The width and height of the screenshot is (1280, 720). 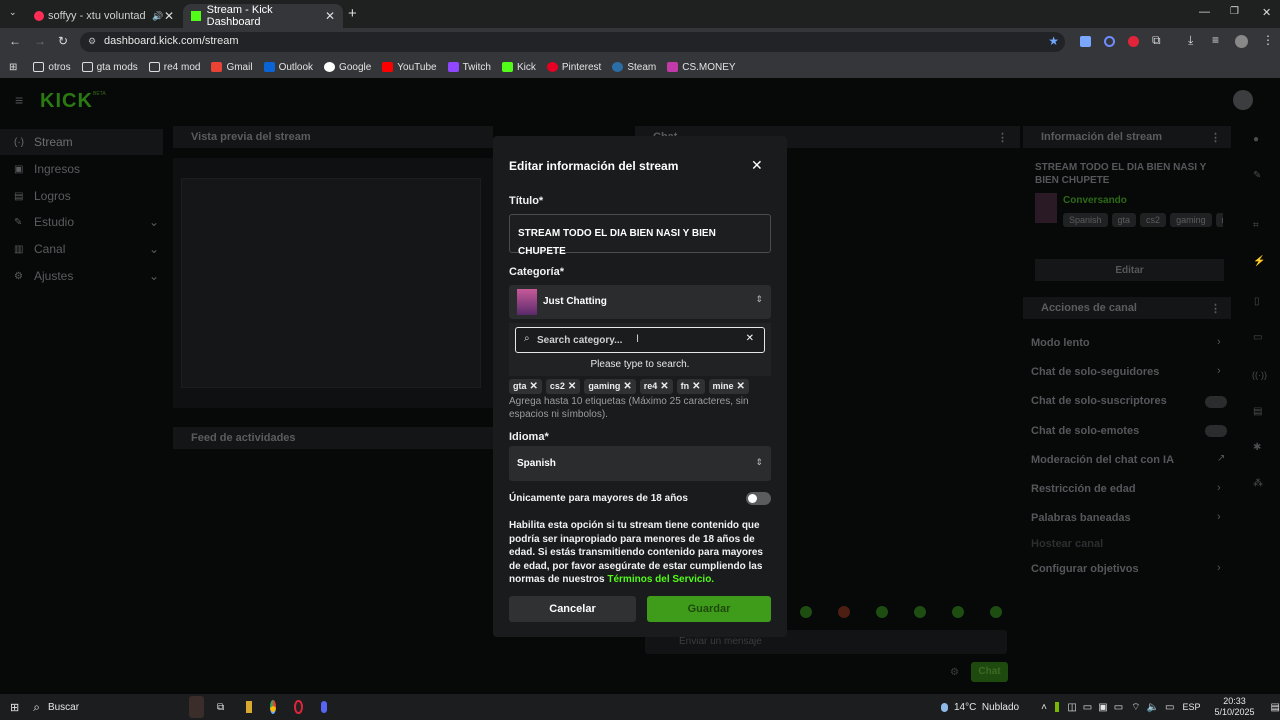 What do you see at coordinates (1241, 41) in the screenshot?
I see `profile-avatar-icon` at bounding box center [1241, 41].